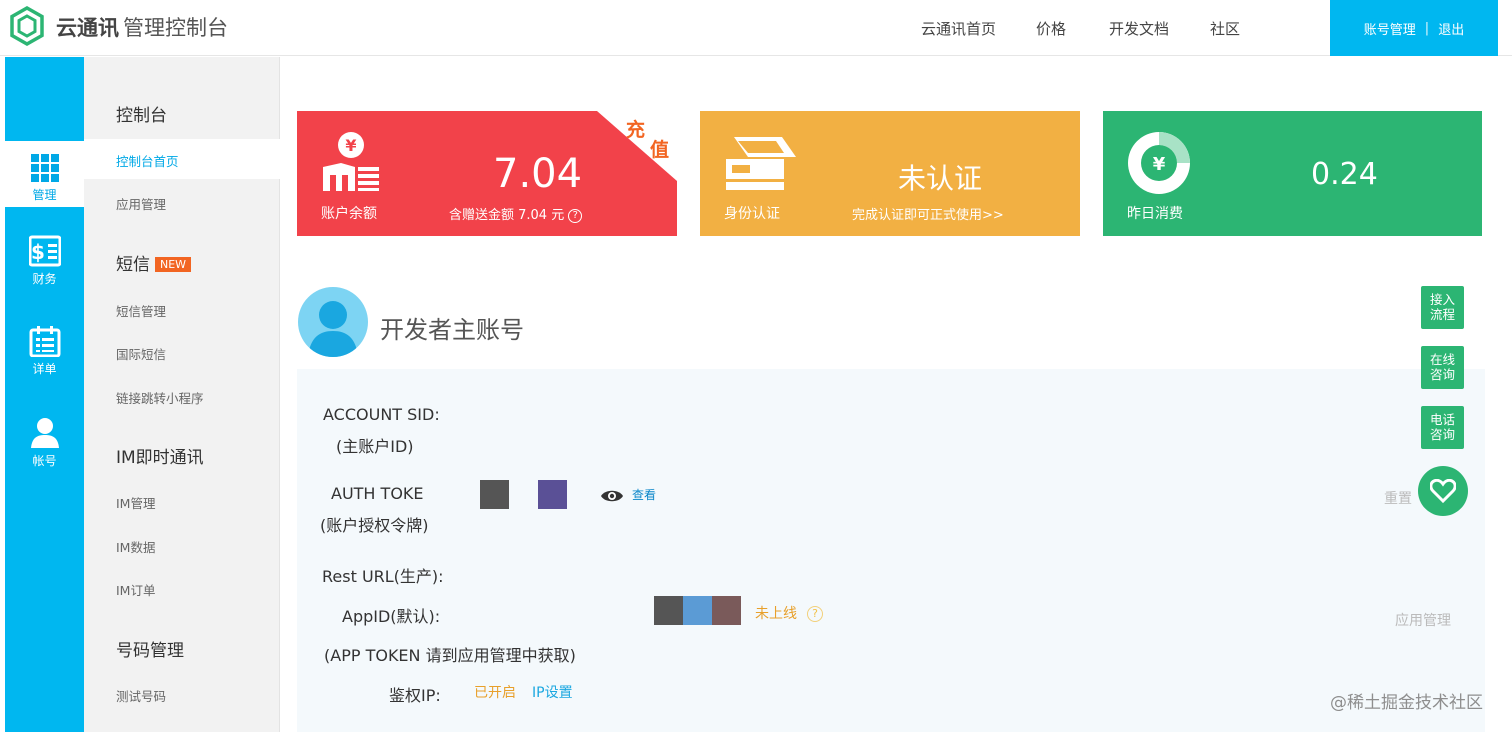 This screenshot has height=732, width=1512. I want to click on brand-title: 云通讯 管理控制台, so click(142, 28).